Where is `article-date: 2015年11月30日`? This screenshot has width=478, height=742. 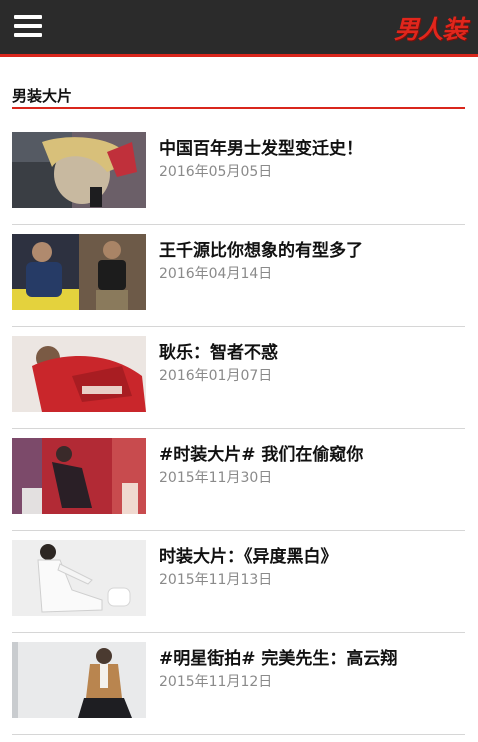 article-date: 2015年11月30日 is located at coordinates (216, 478).